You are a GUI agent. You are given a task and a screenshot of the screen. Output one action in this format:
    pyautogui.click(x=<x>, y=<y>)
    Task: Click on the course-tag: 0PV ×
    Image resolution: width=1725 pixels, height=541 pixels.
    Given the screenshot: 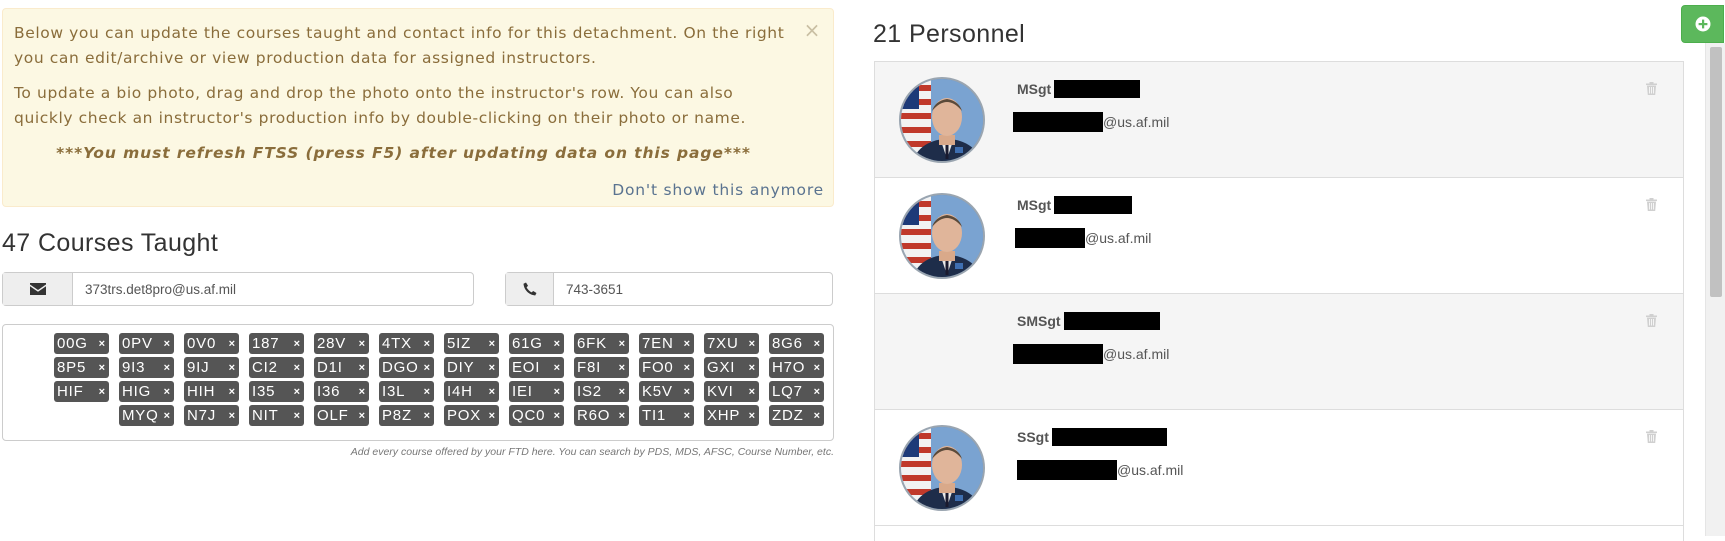 What is the action you would take?
    pyautogui.click(x=146, y=343)
    